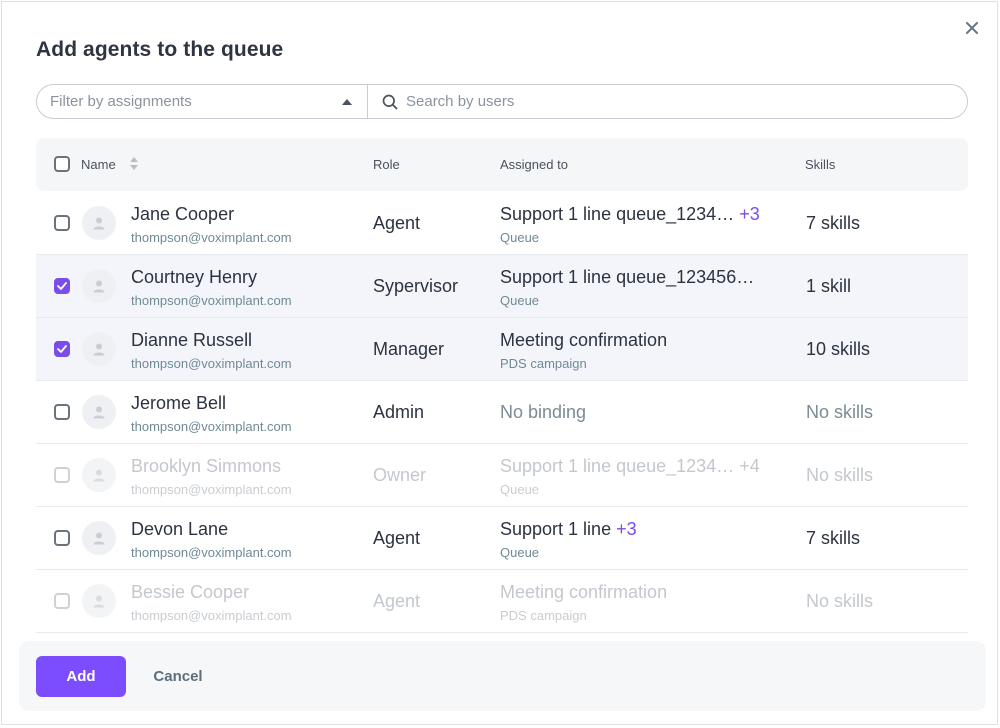  I want to click on assigned-to: Support 1 line queue_1234… +4, so click(630, 466).